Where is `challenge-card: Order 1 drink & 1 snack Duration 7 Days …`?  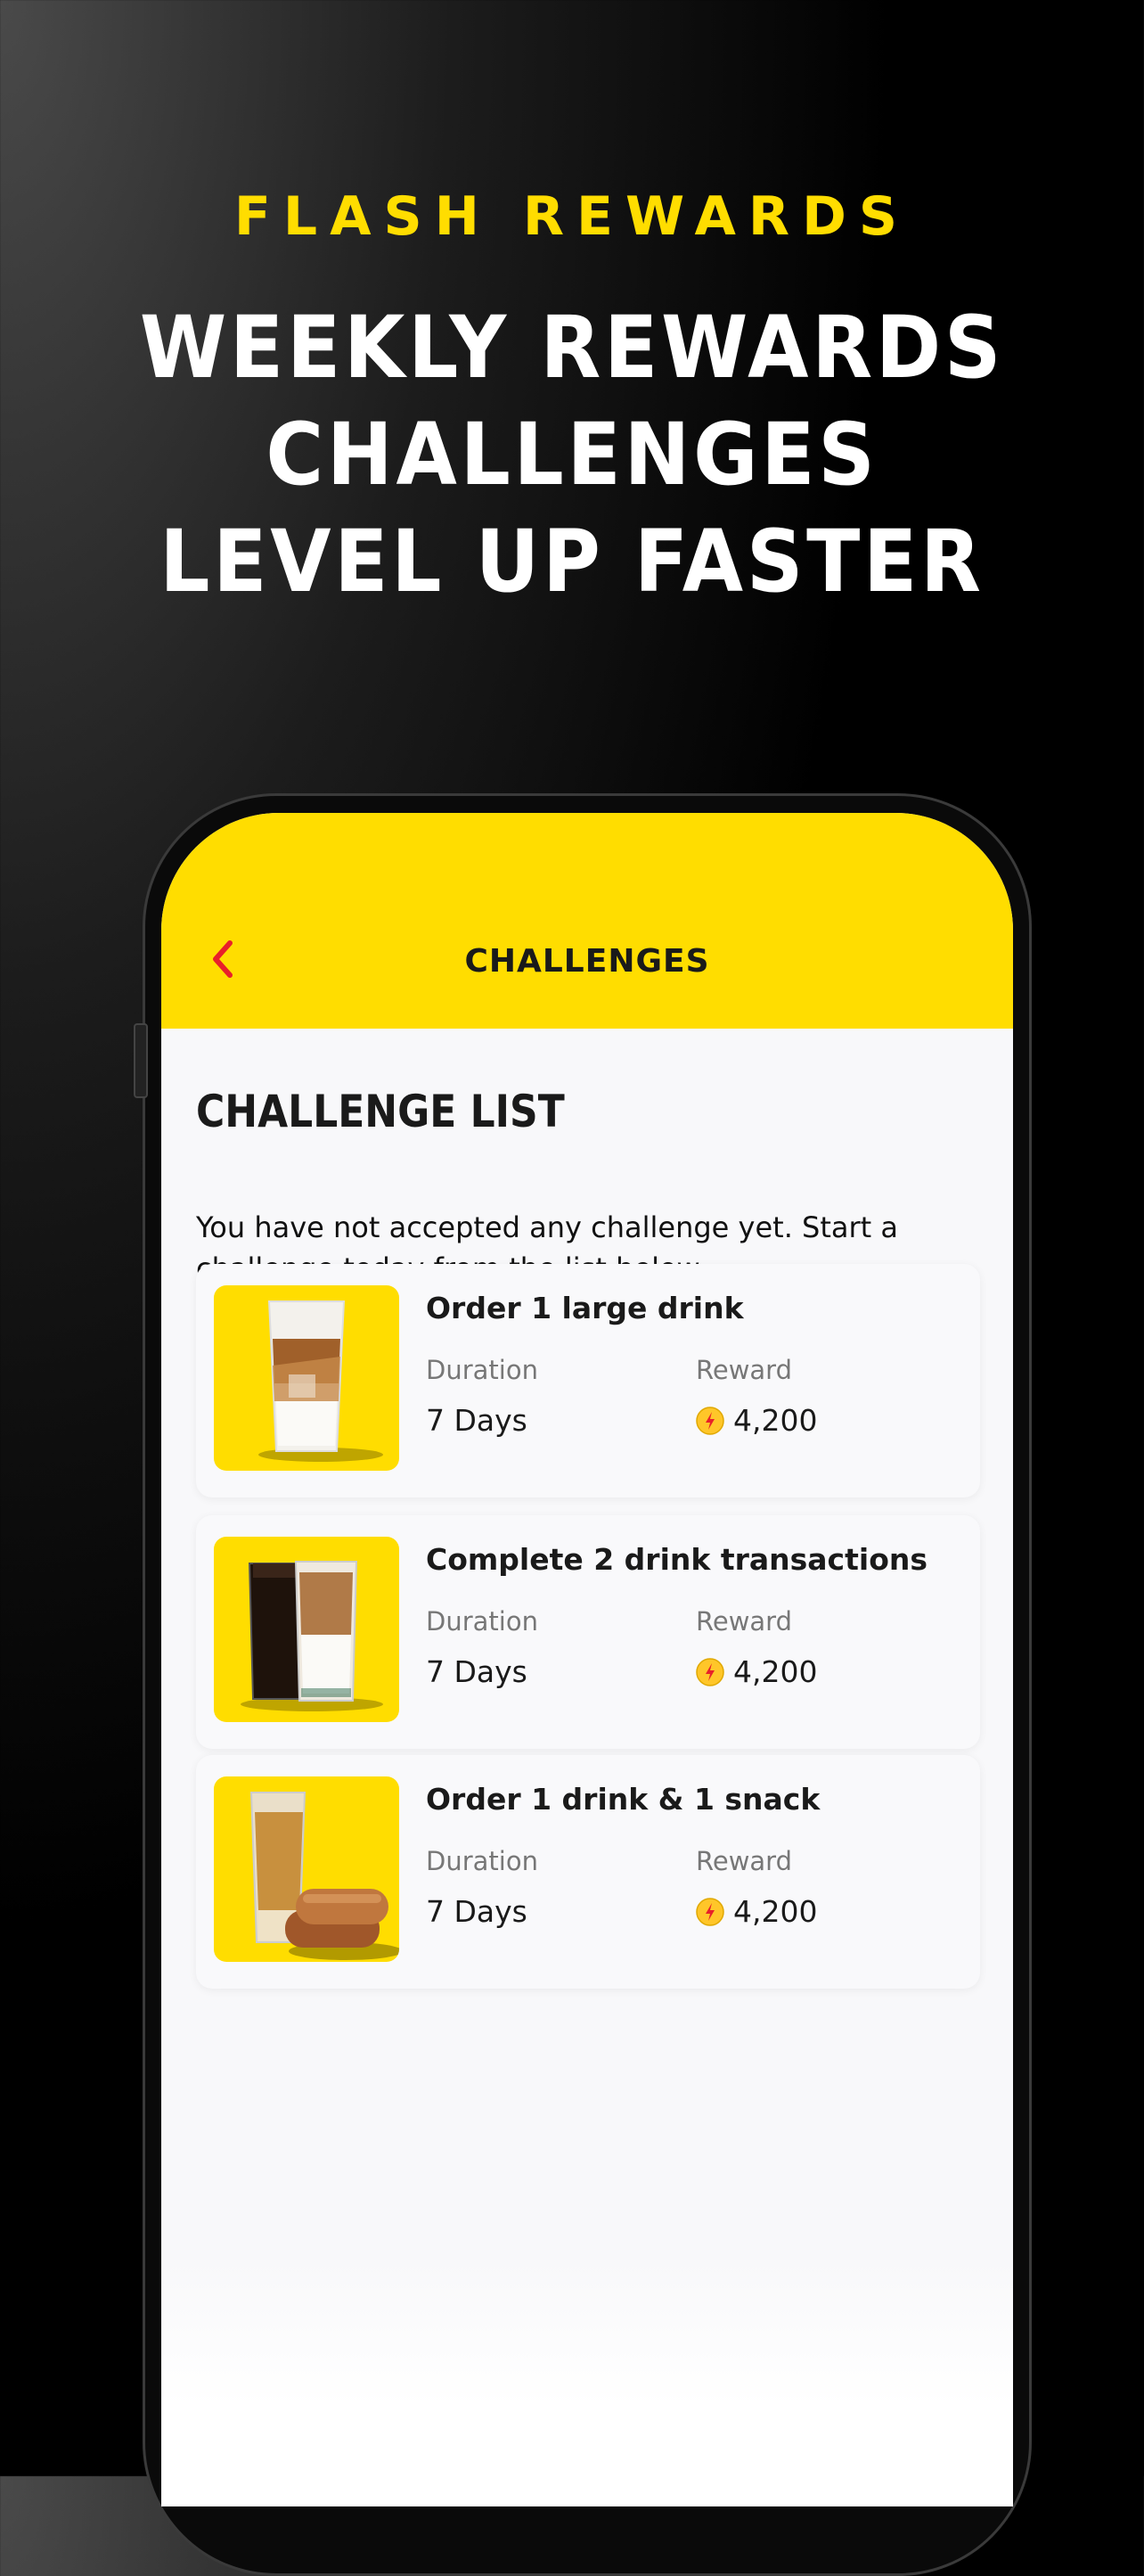
challenge-card: Order 1 drink & 1 snack Duration 7 Days … is located at coordinates (588, 1872).